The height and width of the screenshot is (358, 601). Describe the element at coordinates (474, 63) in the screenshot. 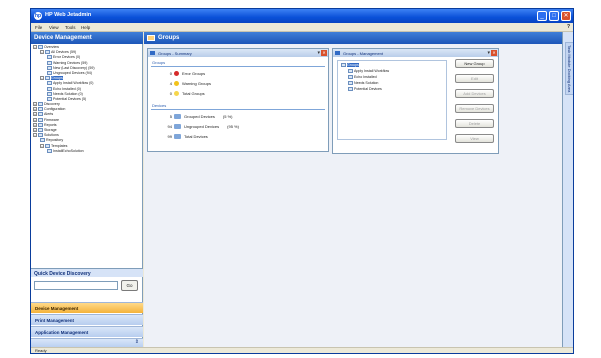

I see `new-group-button: New Group` at that location.